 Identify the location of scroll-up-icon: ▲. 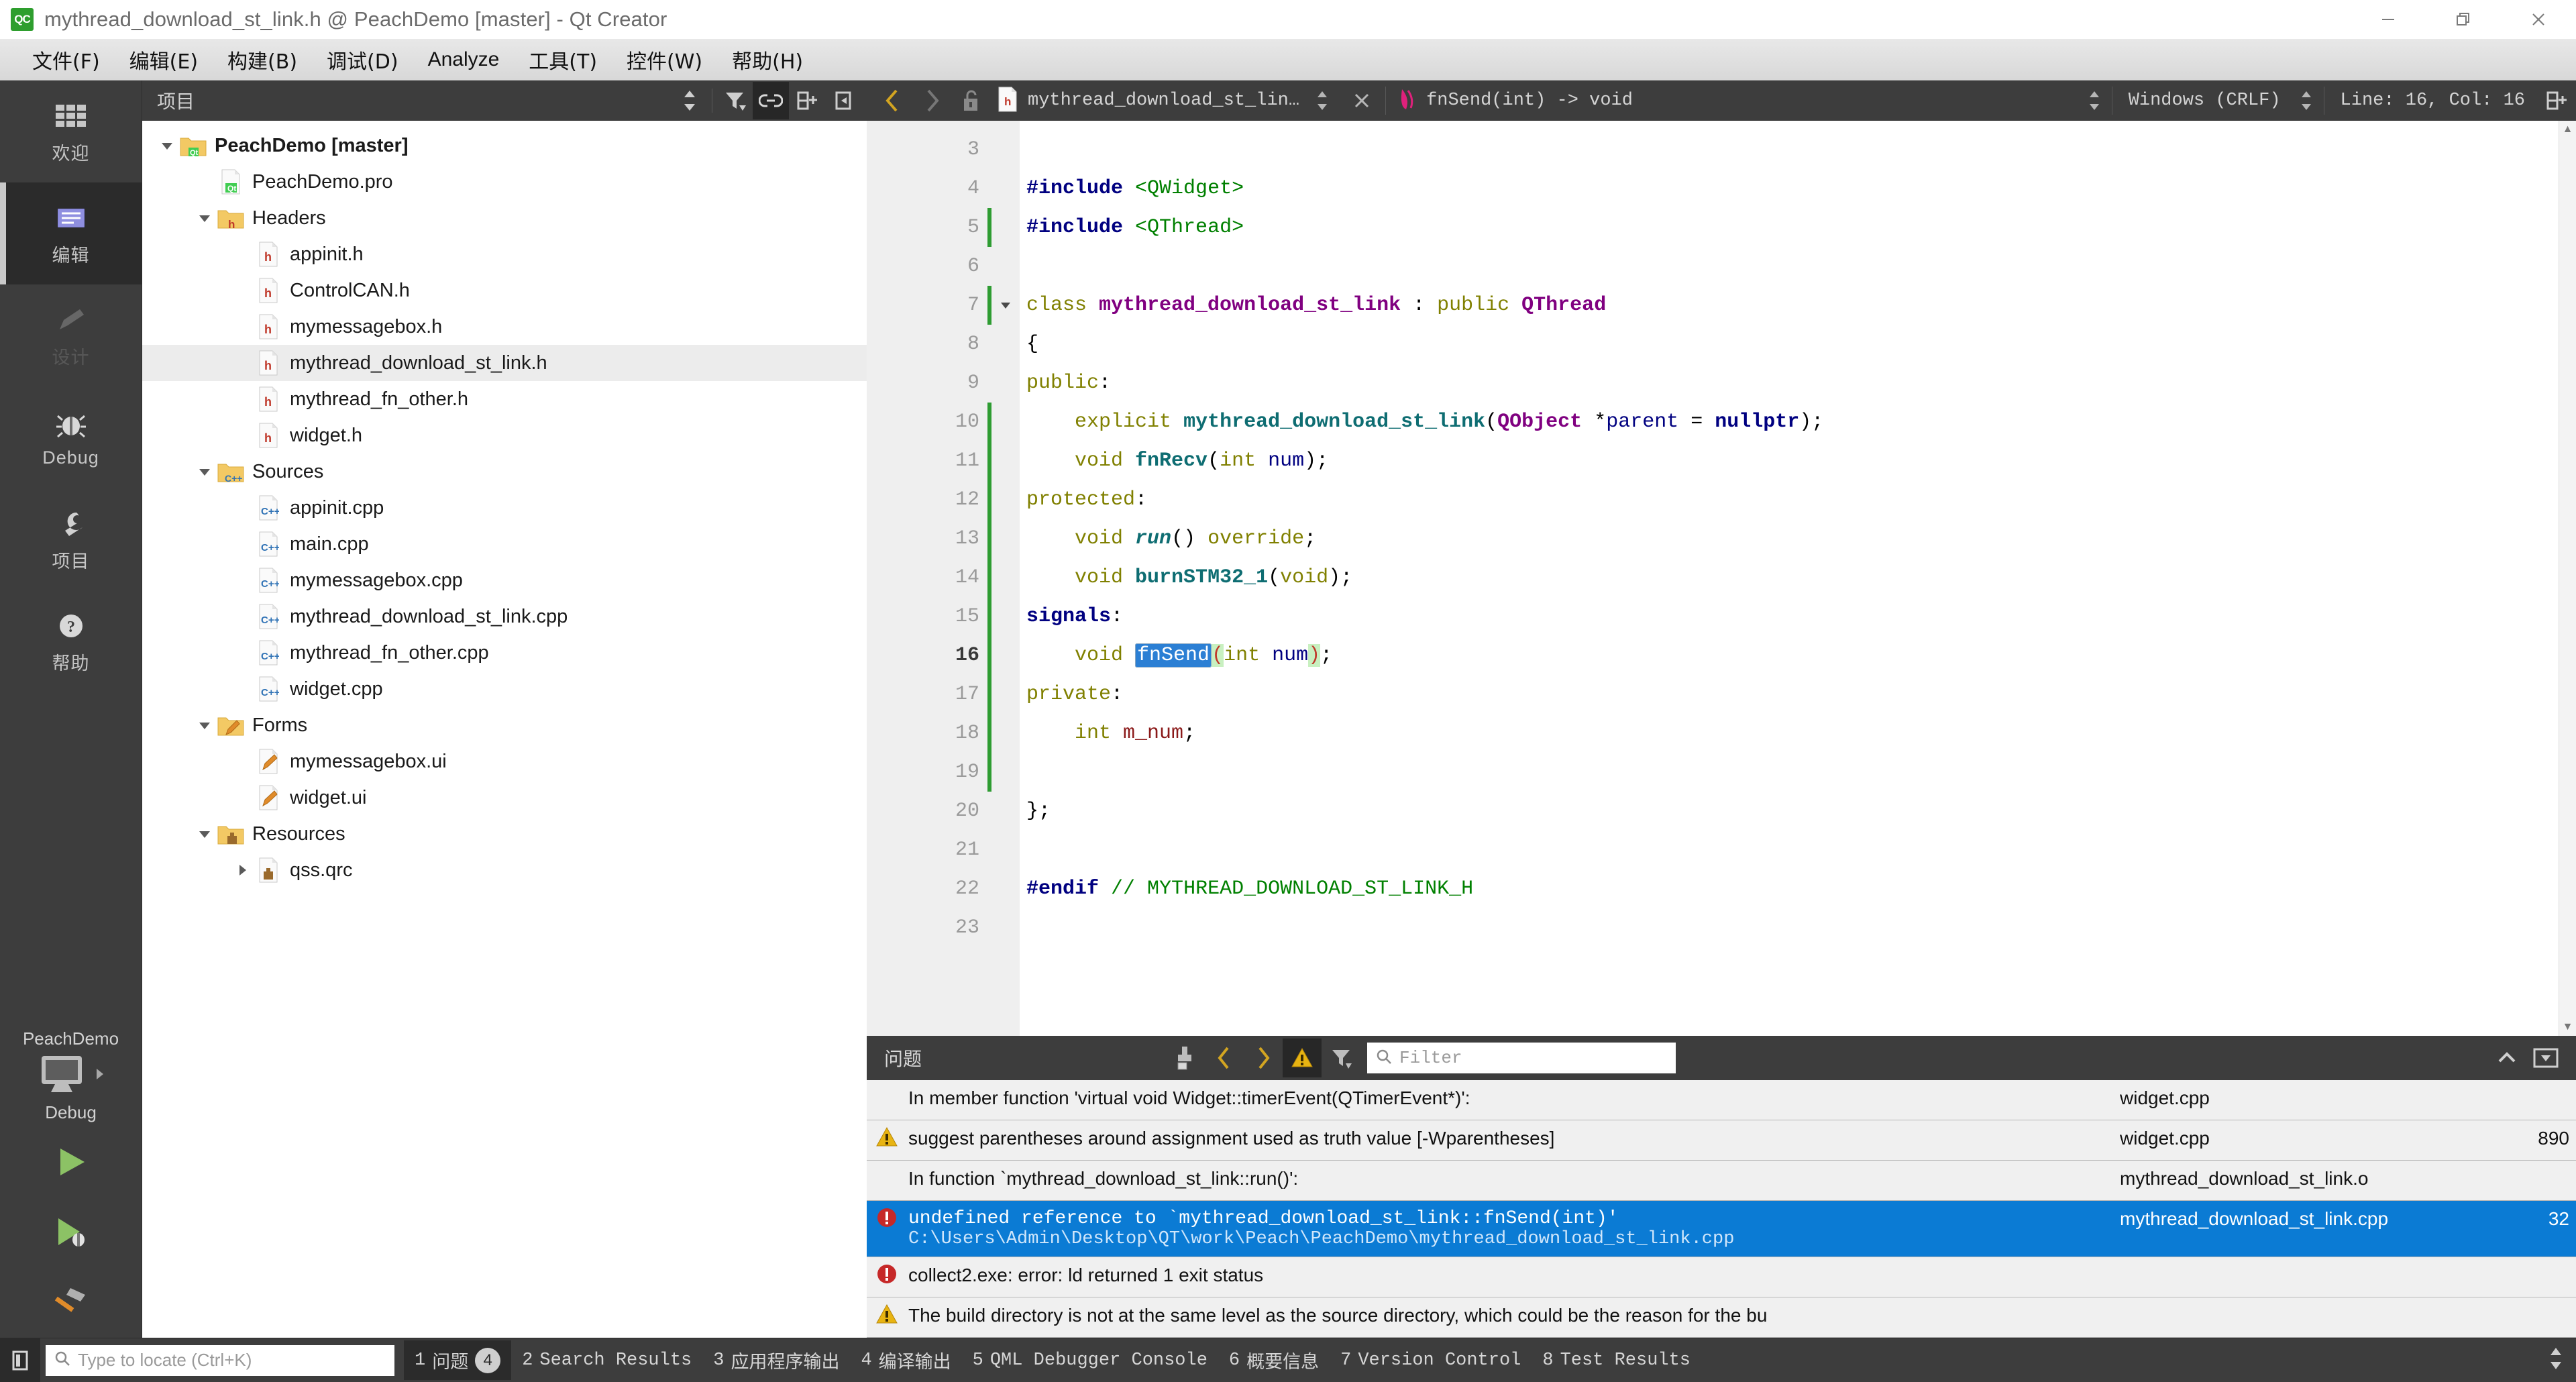
(2567, 129).